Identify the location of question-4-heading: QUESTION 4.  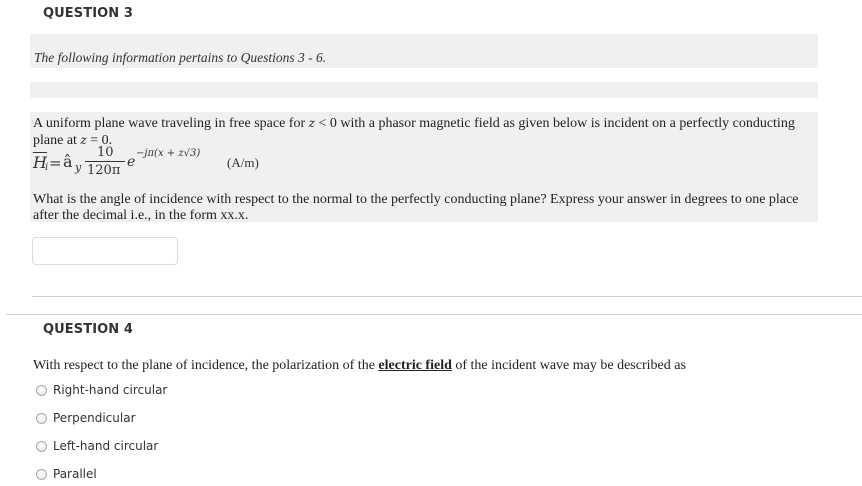
(88, 329).